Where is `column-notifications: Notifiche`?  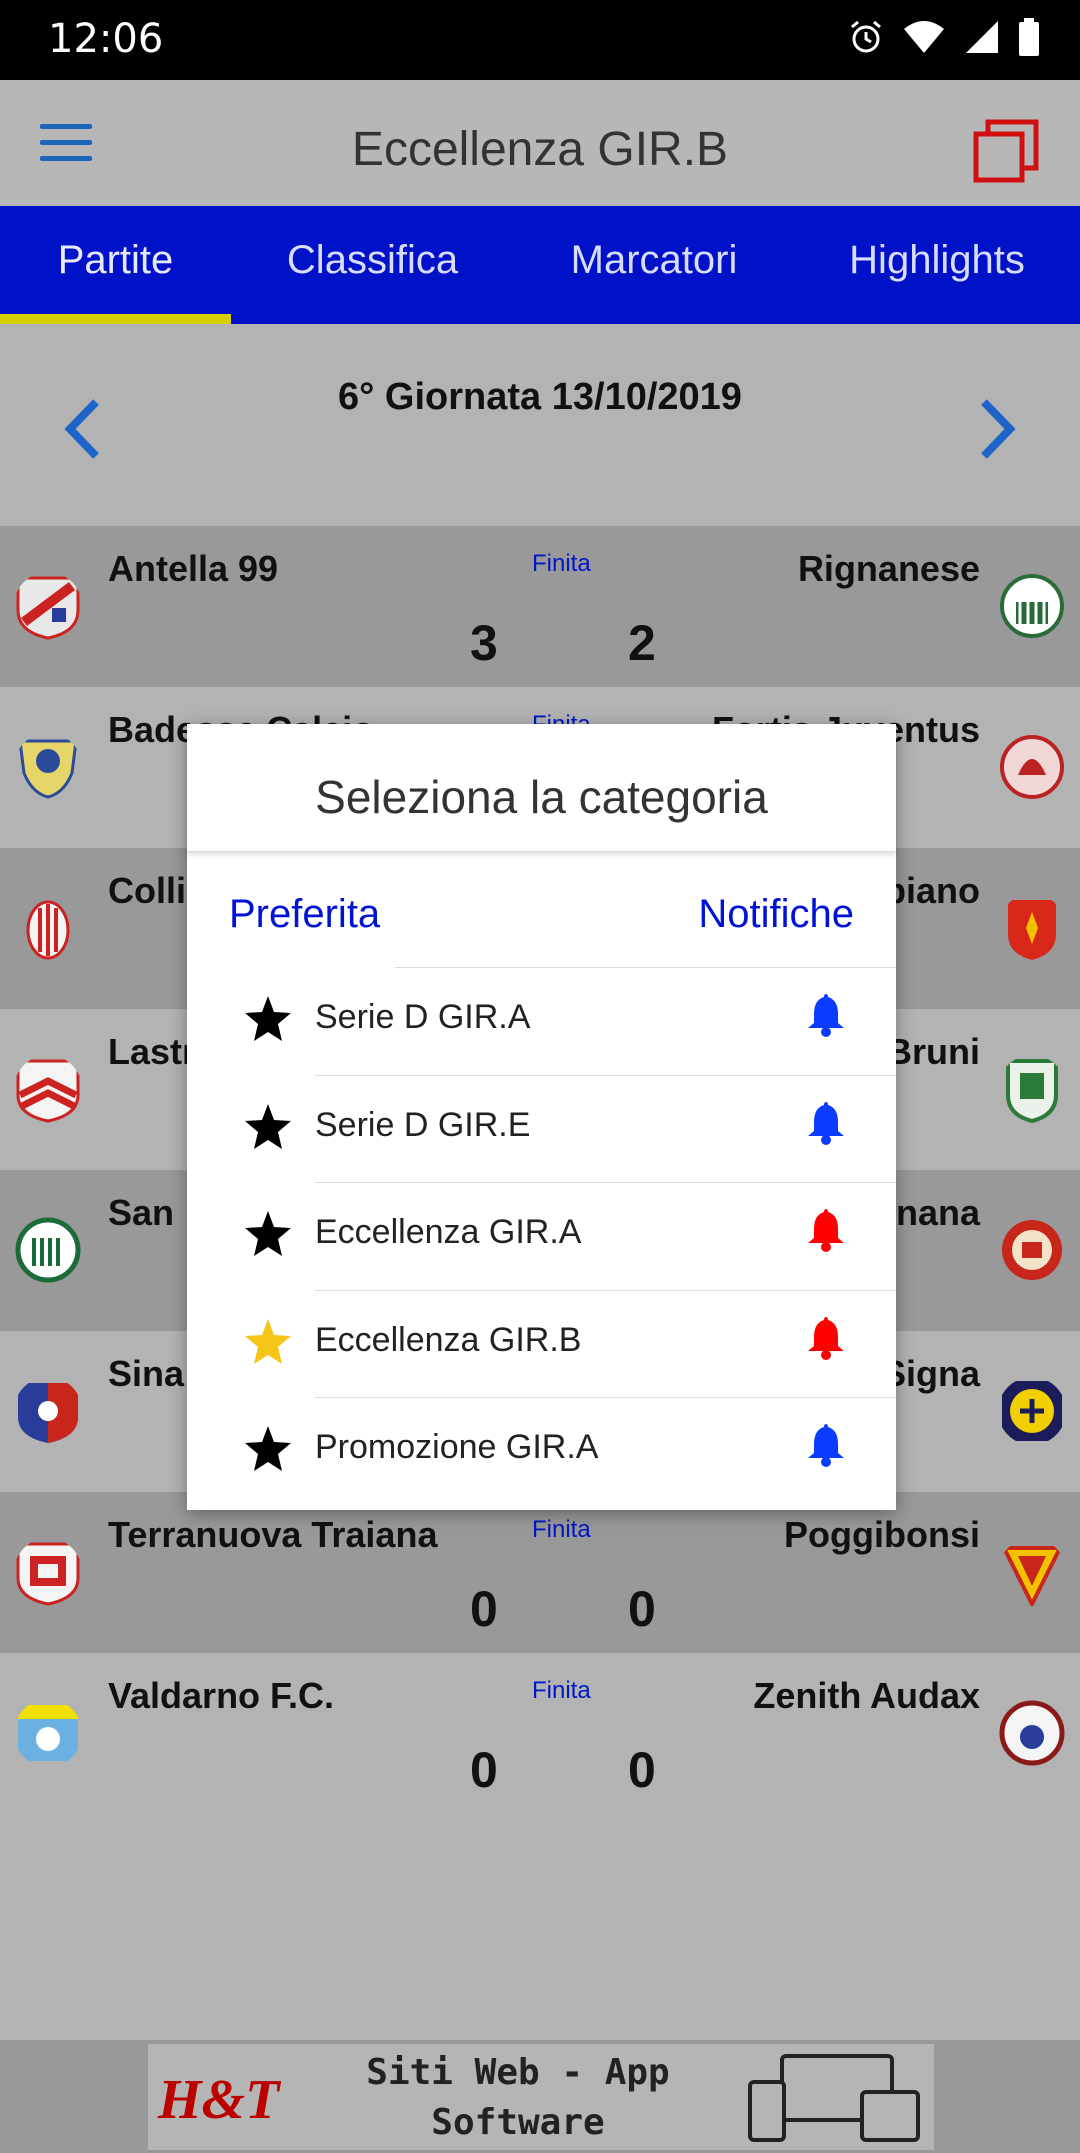
column-notifications: Notifiche is located at coordinates (776, 914).